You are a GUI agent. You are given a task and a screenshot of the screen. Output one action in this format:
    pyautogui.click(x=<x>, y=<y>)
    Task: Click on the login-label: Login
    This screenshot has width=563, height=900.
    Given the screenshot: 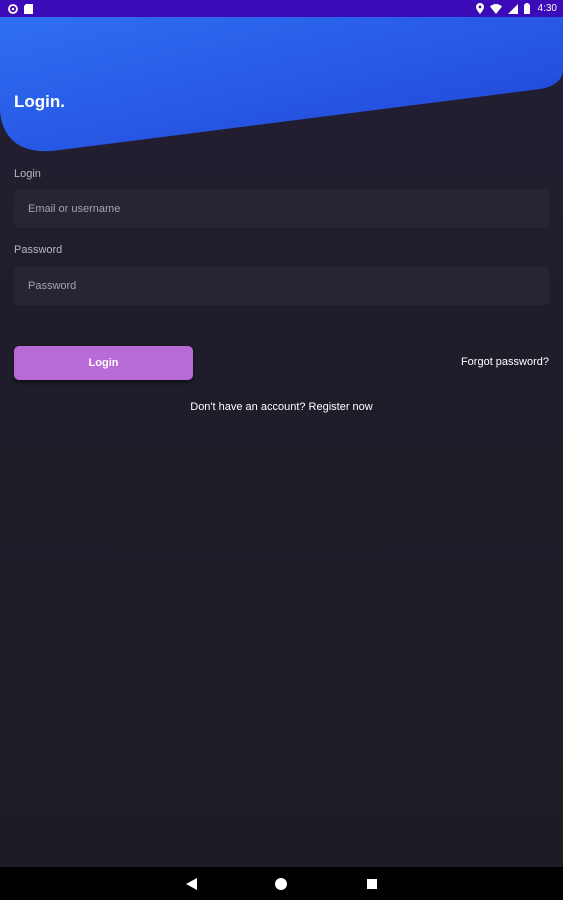 What is the action you would take?
    pyautogui.click(x=27, y=174)
    